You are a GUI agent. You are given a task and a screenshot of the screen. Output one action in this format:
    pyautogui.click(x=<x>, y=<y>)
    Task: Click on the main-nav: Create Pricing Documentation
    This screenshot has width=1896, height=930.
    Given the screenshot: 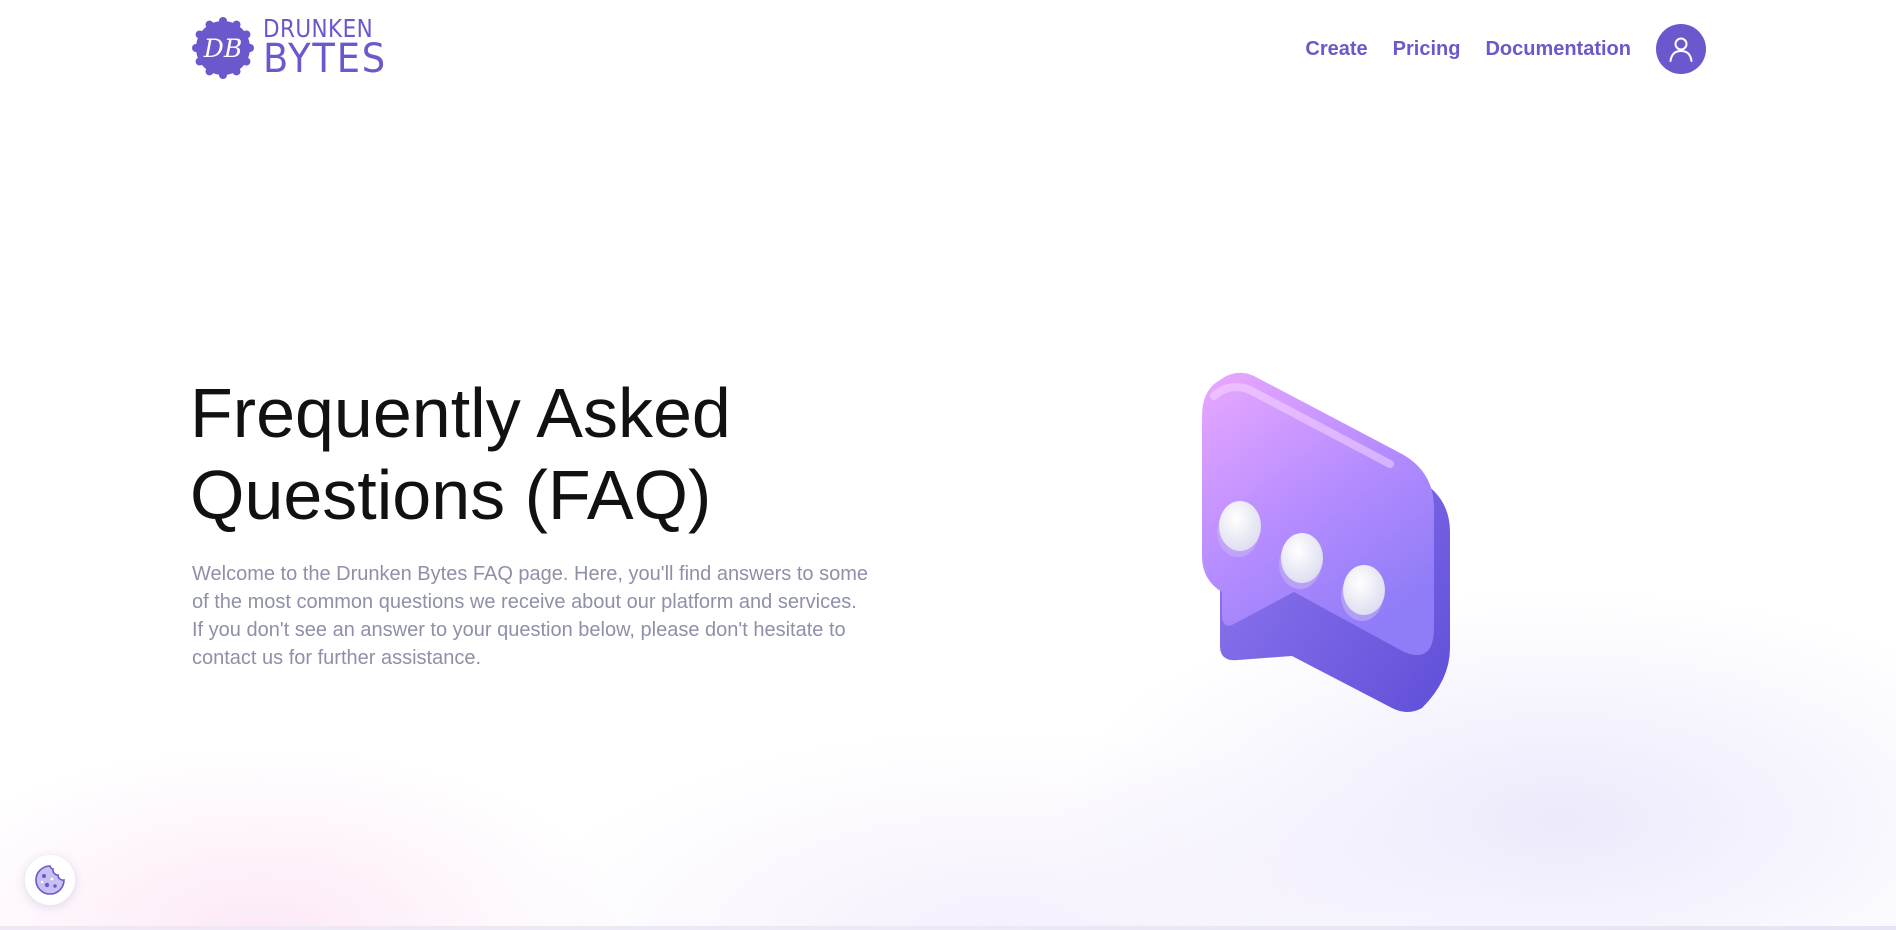 What is the action you would take?
    pyautogui.click(x=1505, y=49)
    